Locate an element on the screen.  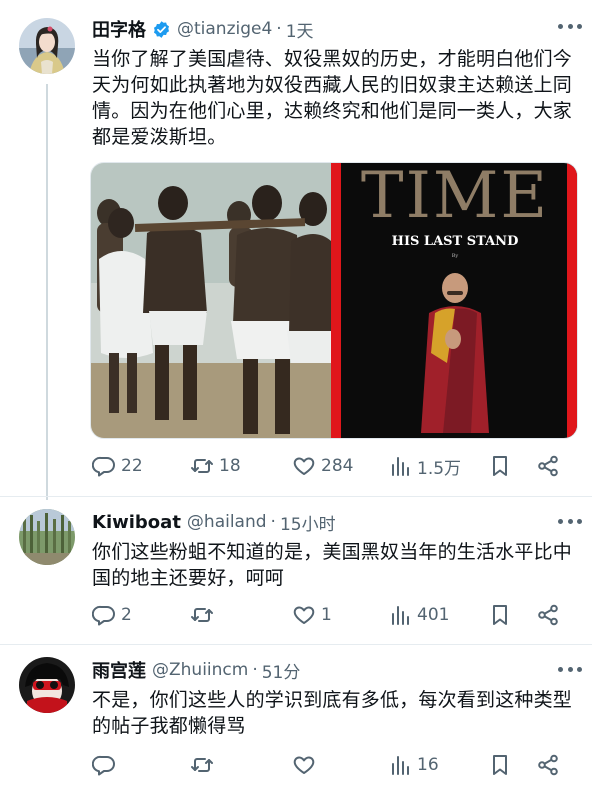
reply-button is located at coordinates (106, 765).